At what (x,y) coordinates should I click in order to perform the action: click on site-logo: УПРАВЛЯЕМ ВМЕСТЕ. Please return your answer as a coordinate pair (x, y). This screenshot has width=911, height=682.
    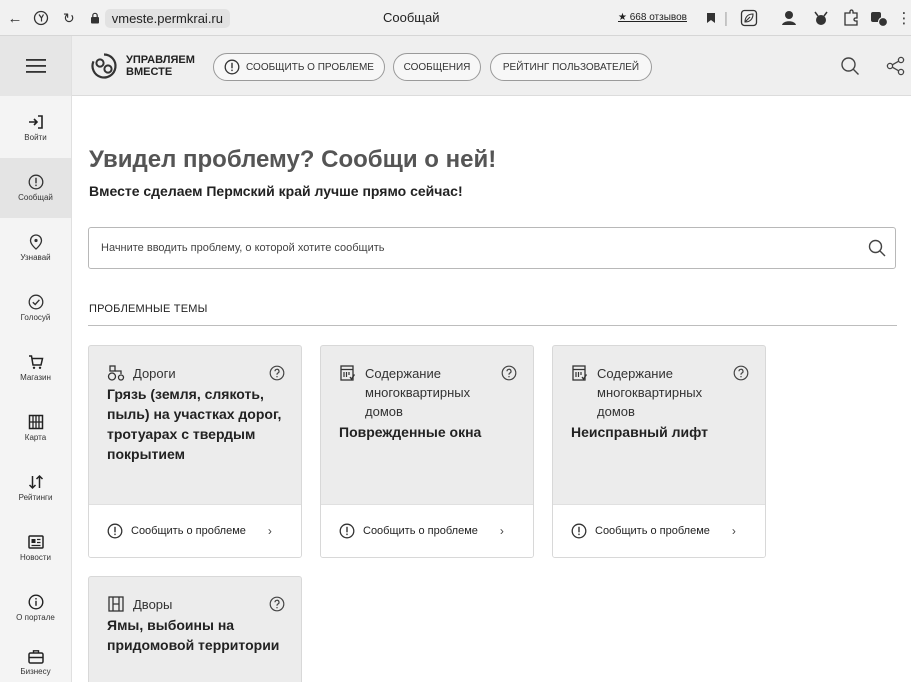
    Looking at the image, I should click on (146, 66).